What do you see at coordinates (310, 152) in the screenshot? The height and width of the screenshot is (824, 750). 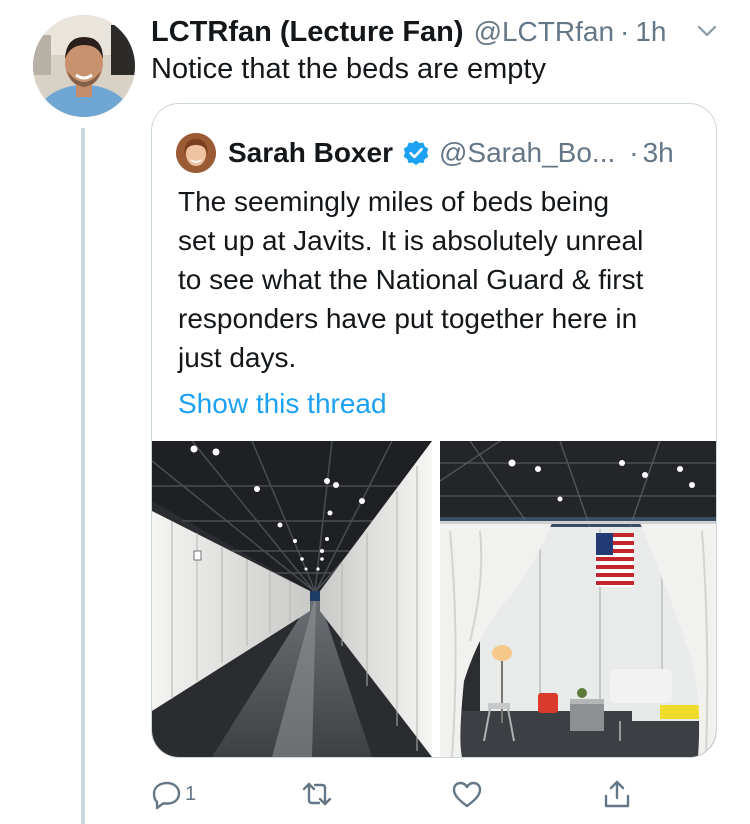 I see `quoted-display-name: Sarah Boxer` at bounding box center [310, 152].